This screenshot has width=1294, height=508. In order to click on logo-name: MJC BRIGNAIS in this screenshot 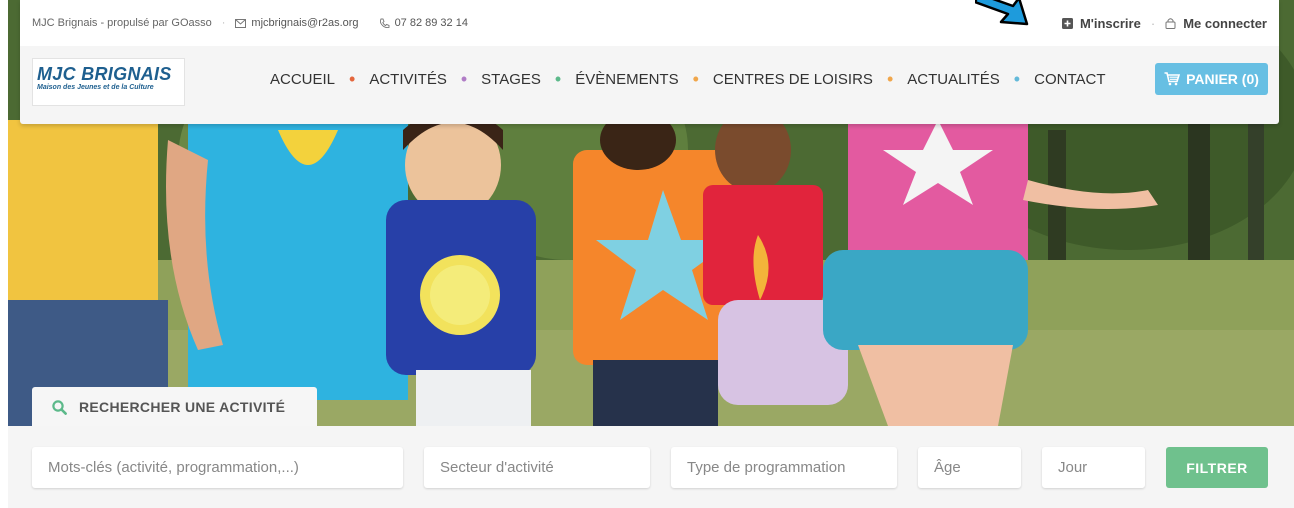, I will do `click(104, 74)`.